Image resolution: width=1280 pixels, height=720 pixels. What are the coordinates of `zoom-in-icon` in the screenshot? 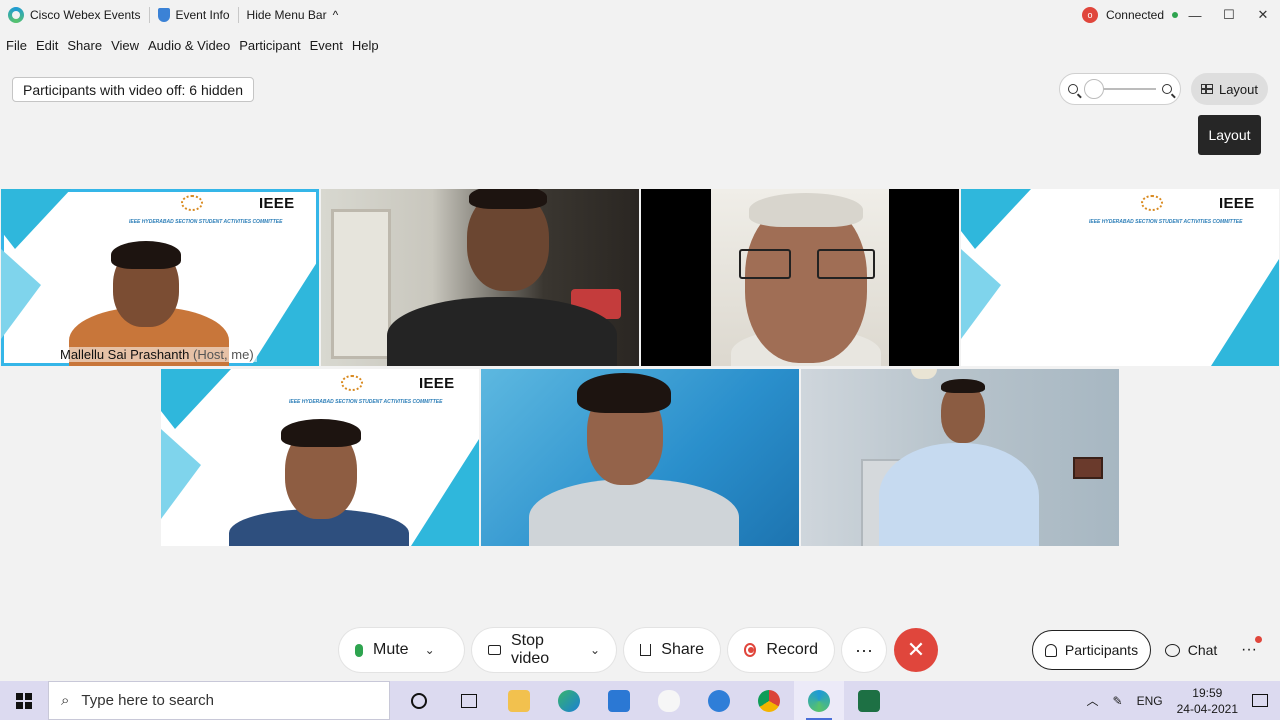 It's located at (1167, 89).